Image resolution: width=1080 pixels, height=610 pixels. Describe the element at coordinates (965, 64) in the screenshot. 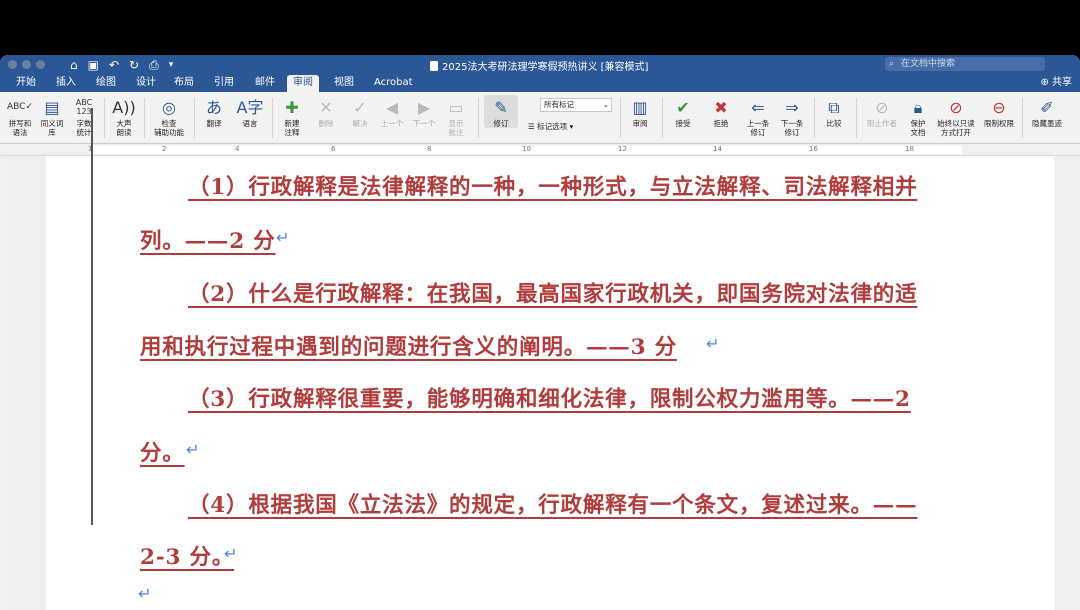

I see `search-input: ⌕ 在文档中搜索` at that location.